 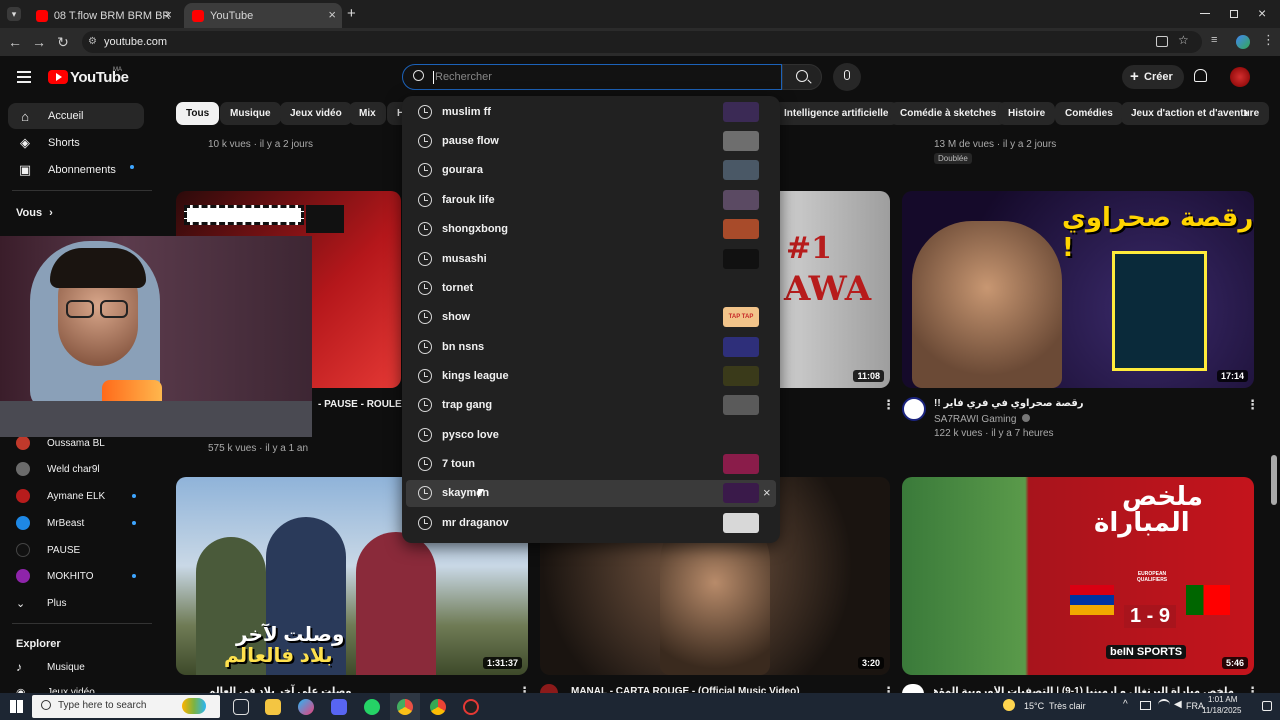 I want to click on browser-tab: 08 T.flow BRM BRM BRM, je su ×, so click(x=103, y=15).